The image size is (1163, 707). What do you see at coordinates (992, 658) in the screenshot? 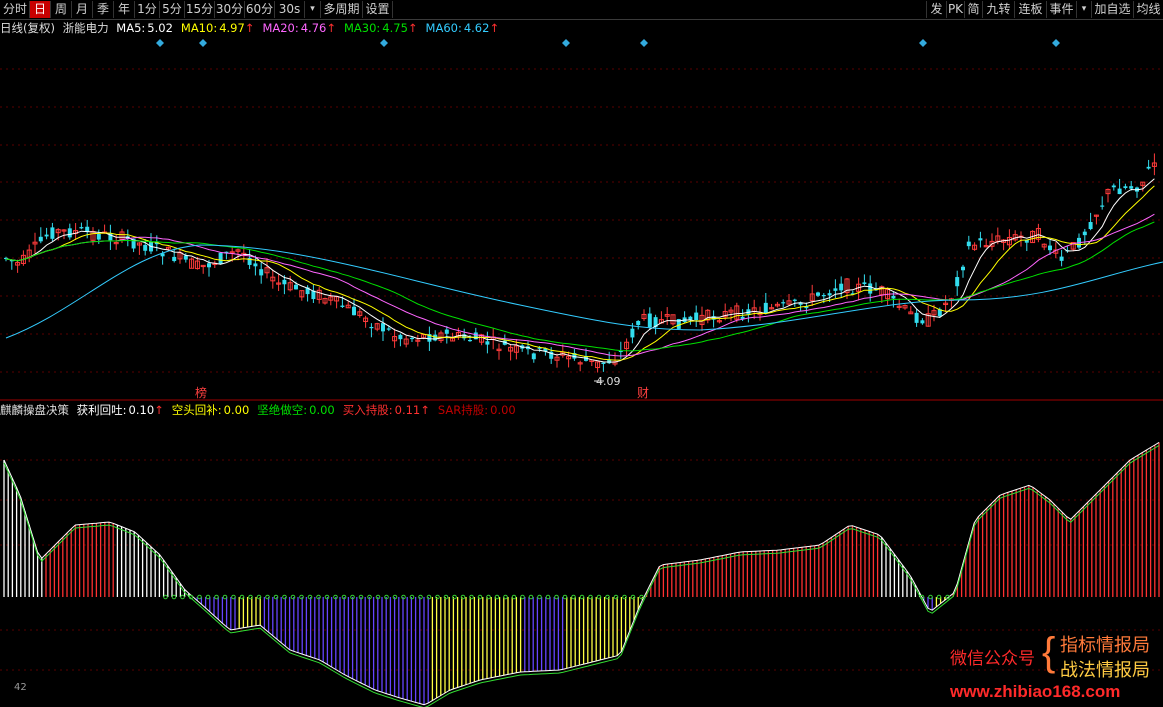
I see `watermark-wechat: 微信公众号` at bounding box center [992, 658].